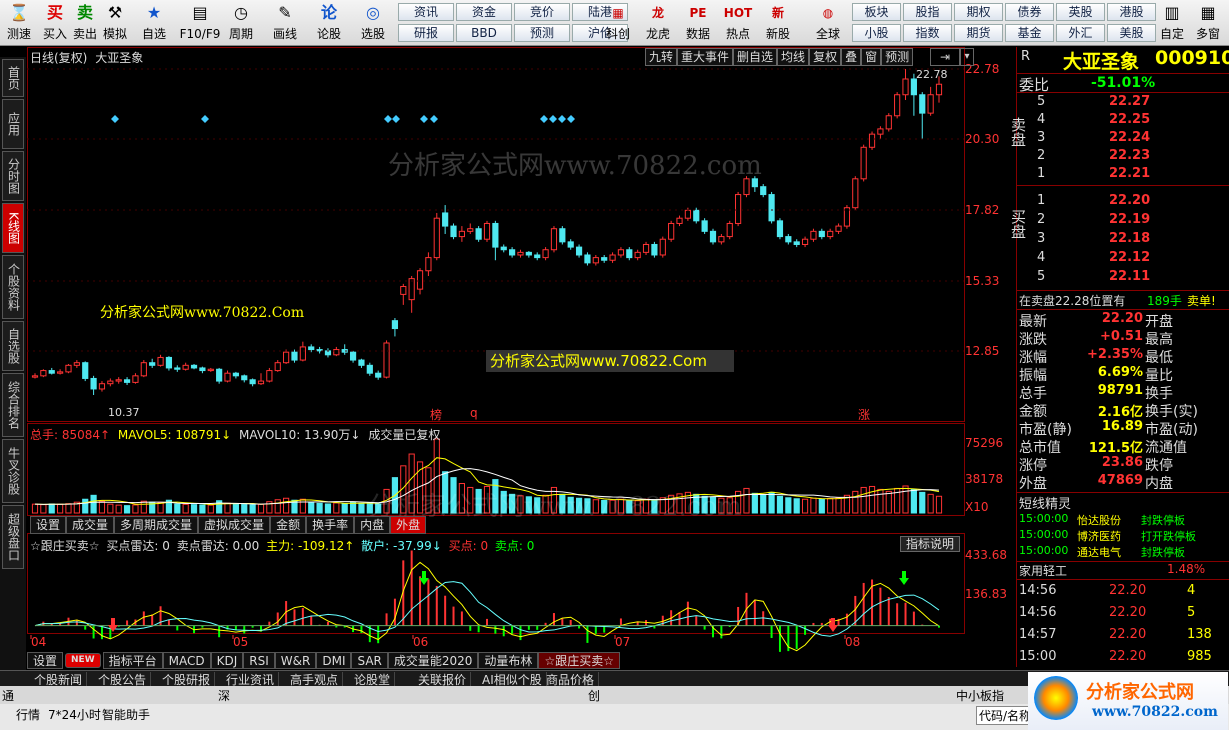  What do you see at coordinates (224, 695) in the screenshot?
I see `status-shen: 深` at bounding box center [224, 695].